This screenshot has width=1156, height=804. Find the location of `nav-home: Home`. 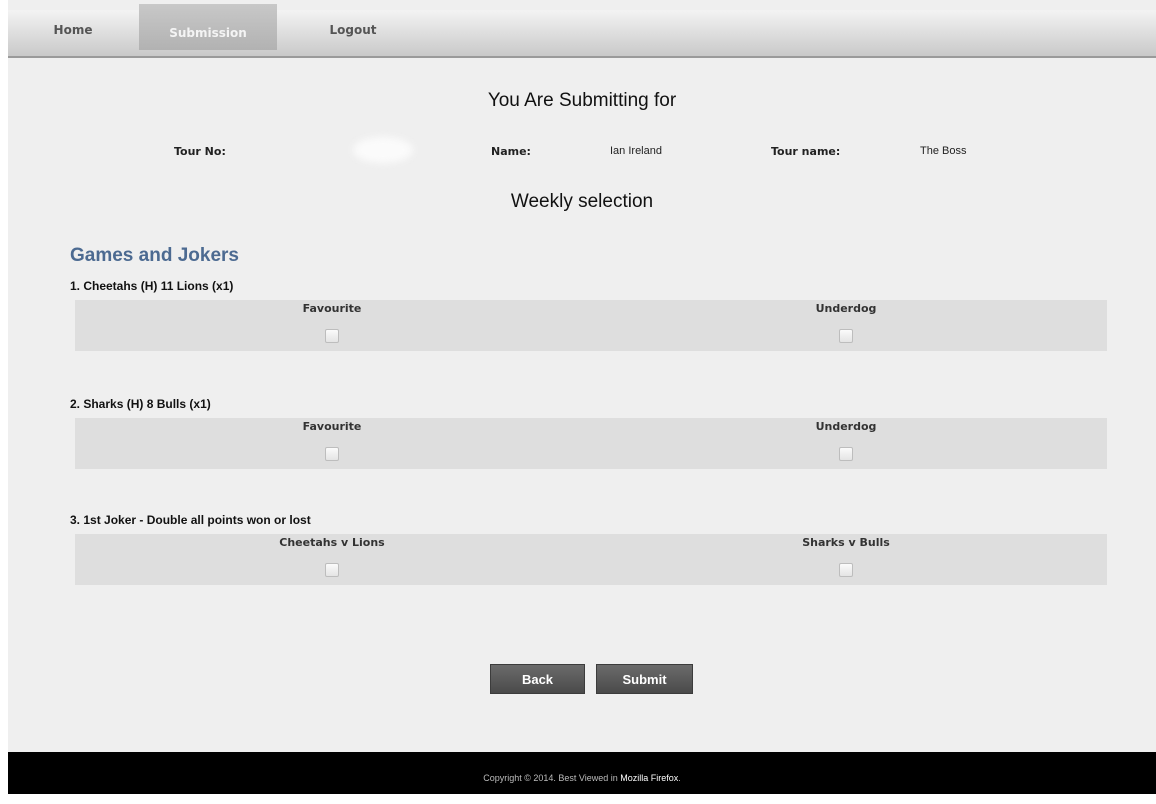

nav-home: Home is located at coordinates (73, 30).